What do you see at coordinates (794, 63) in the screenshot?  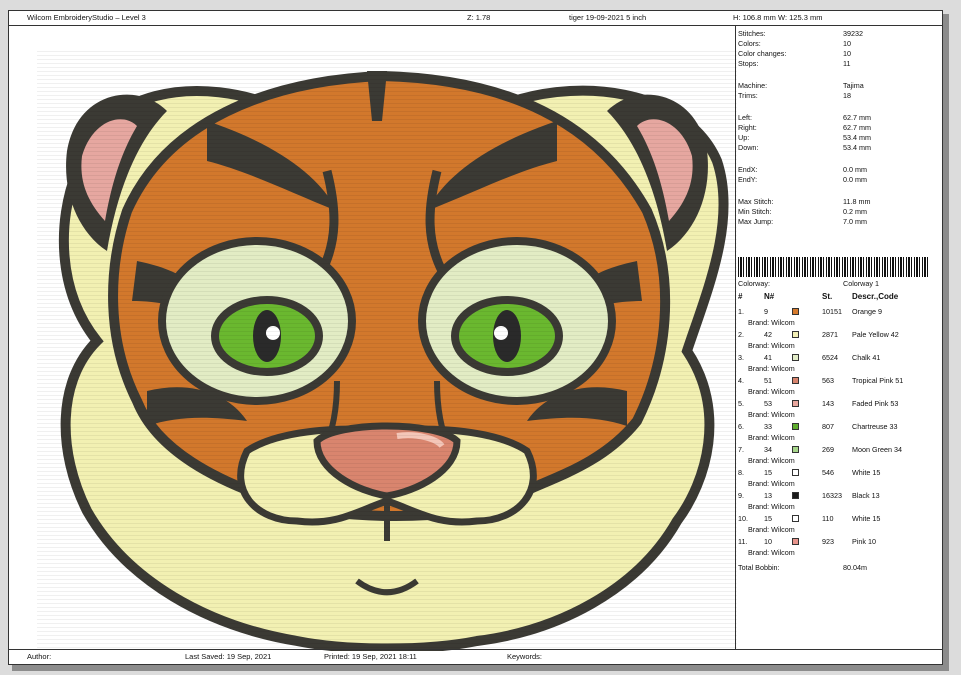 I see `stat-stops: Stops: 11` at bounding box center [794, 63].